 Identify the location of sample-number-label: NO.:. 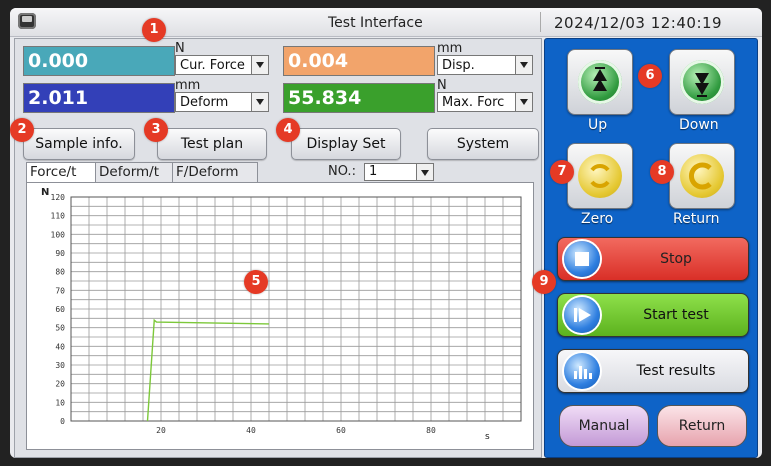
(342, 171).